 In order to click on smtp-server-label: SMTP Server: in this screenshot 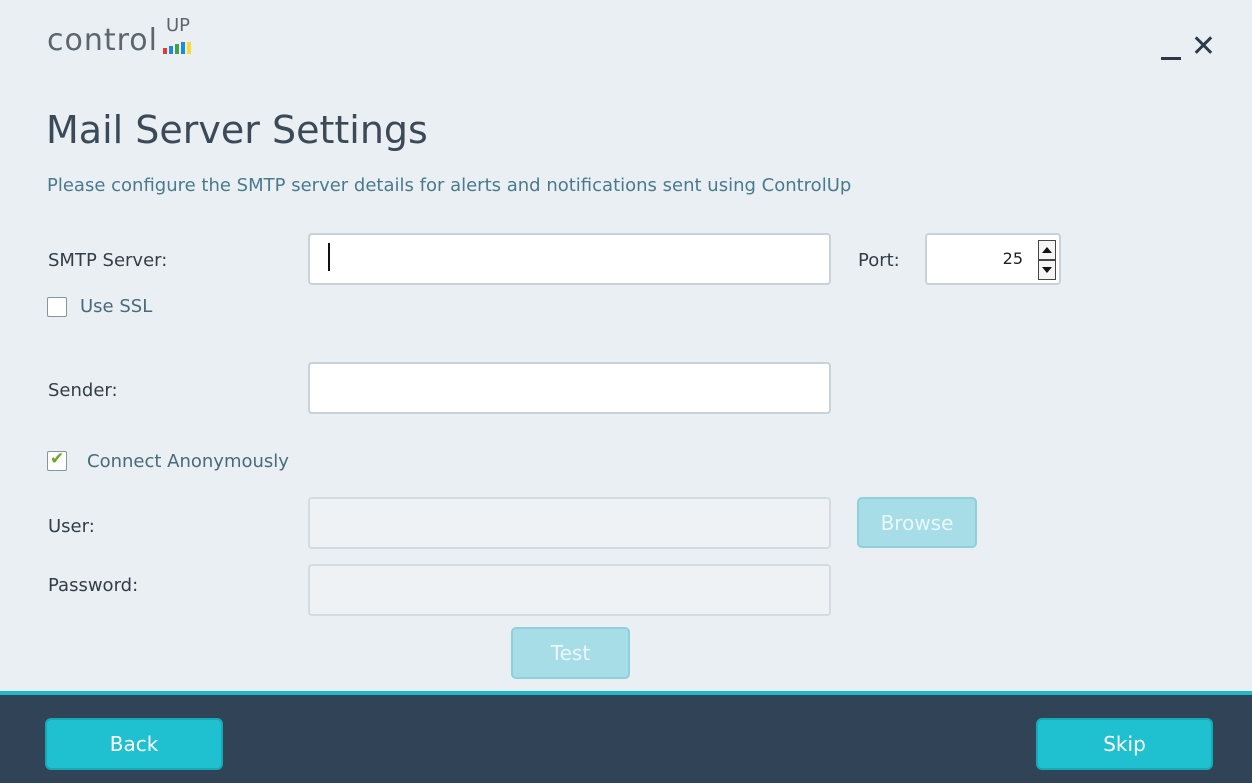, I will do `click(108, 260)`.